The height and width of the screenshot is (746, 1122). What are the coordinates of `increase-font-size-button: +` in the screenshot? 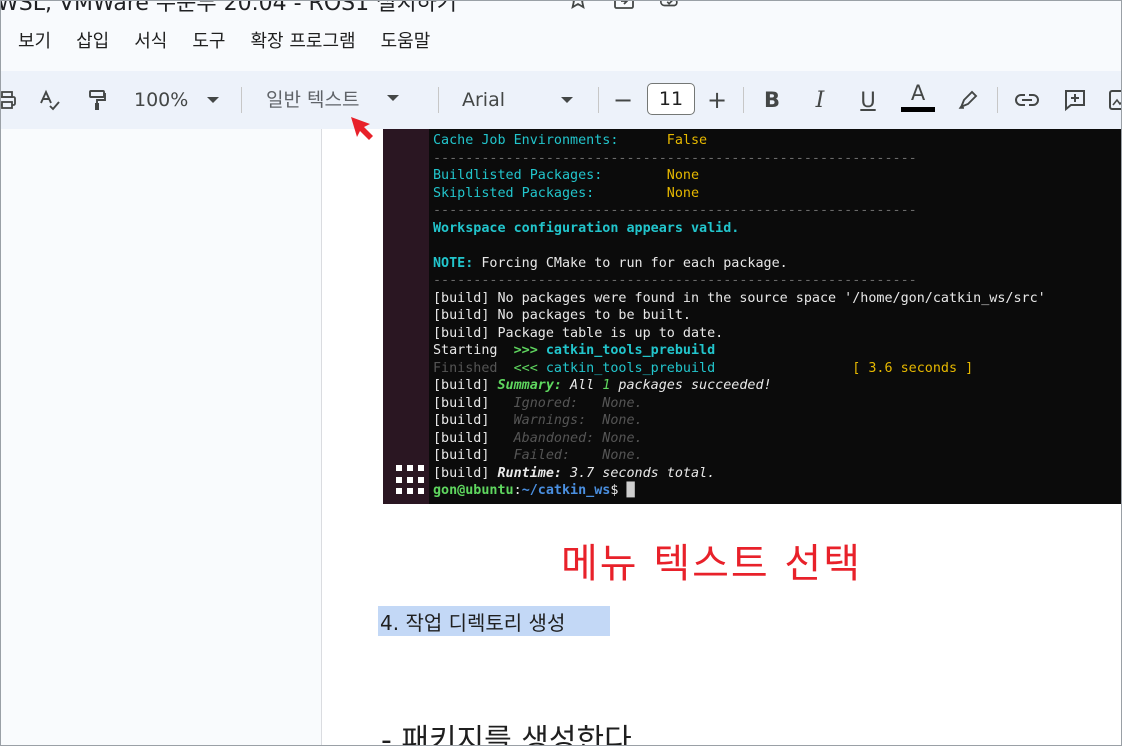 It's located at (717, 100).